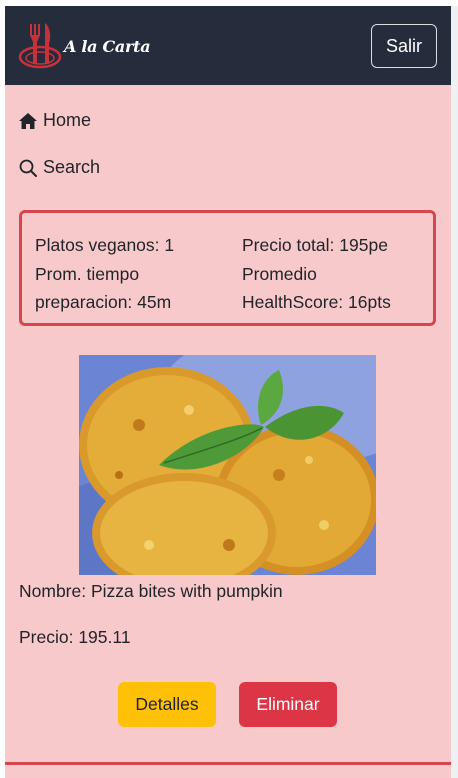 The width and height of the screenshot is (458, 778). Describe the element at coordinates (279, 273) in the screenshot. I see `stat-avg-health-line1: Promedio` at that location.